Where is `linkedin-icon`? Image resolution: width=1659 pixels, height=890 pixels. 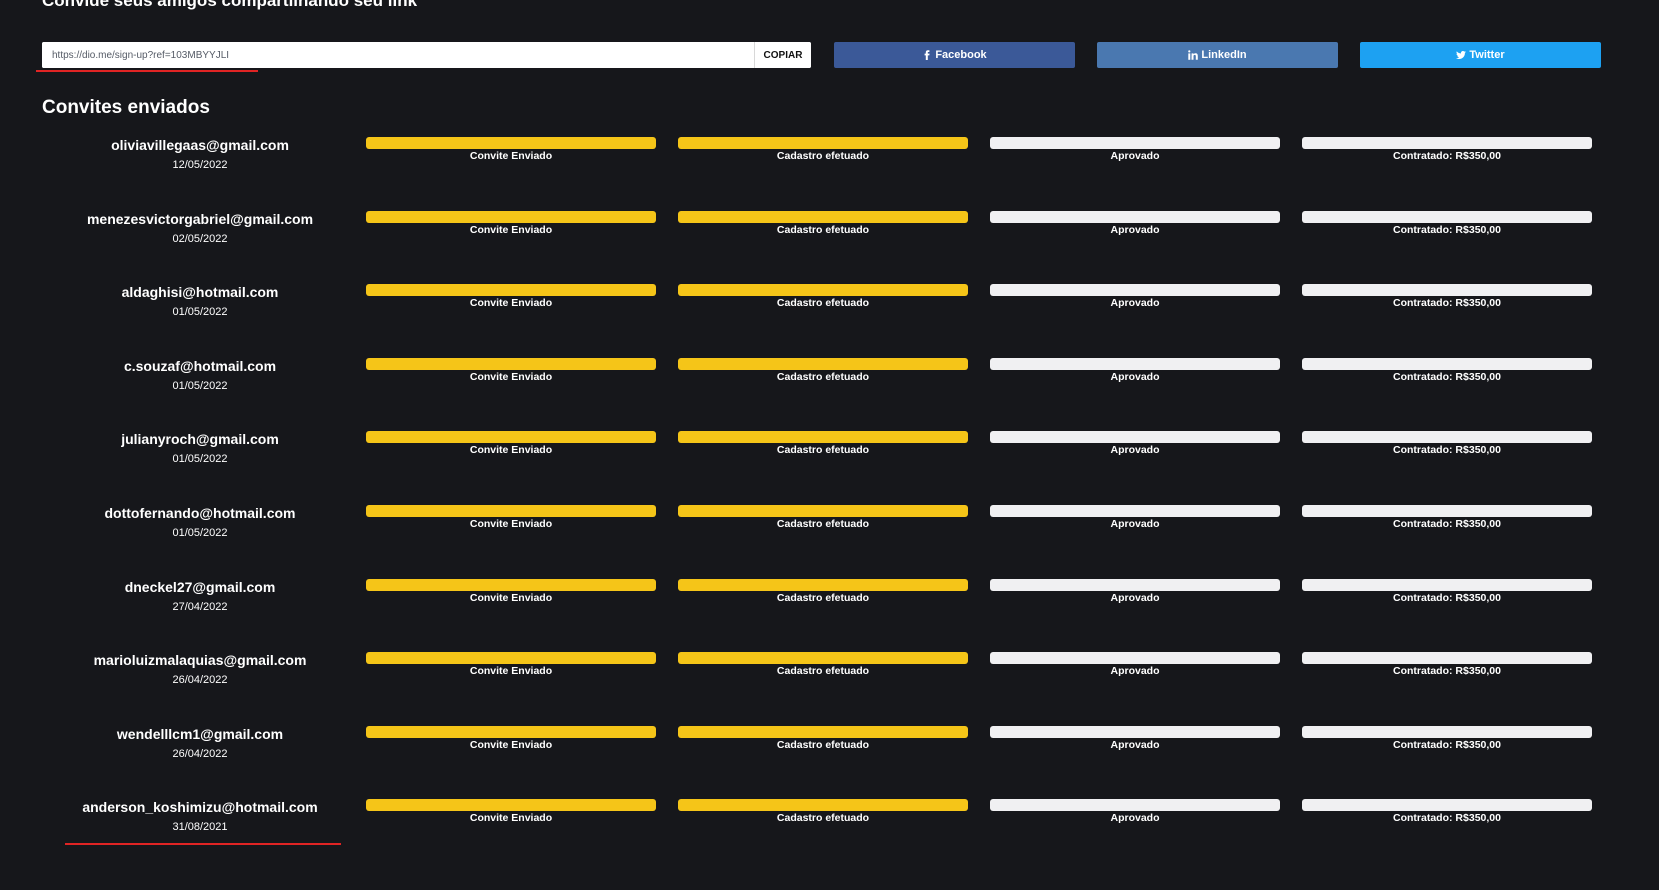
linkedin-icon is located at coordinates (1193, 55).